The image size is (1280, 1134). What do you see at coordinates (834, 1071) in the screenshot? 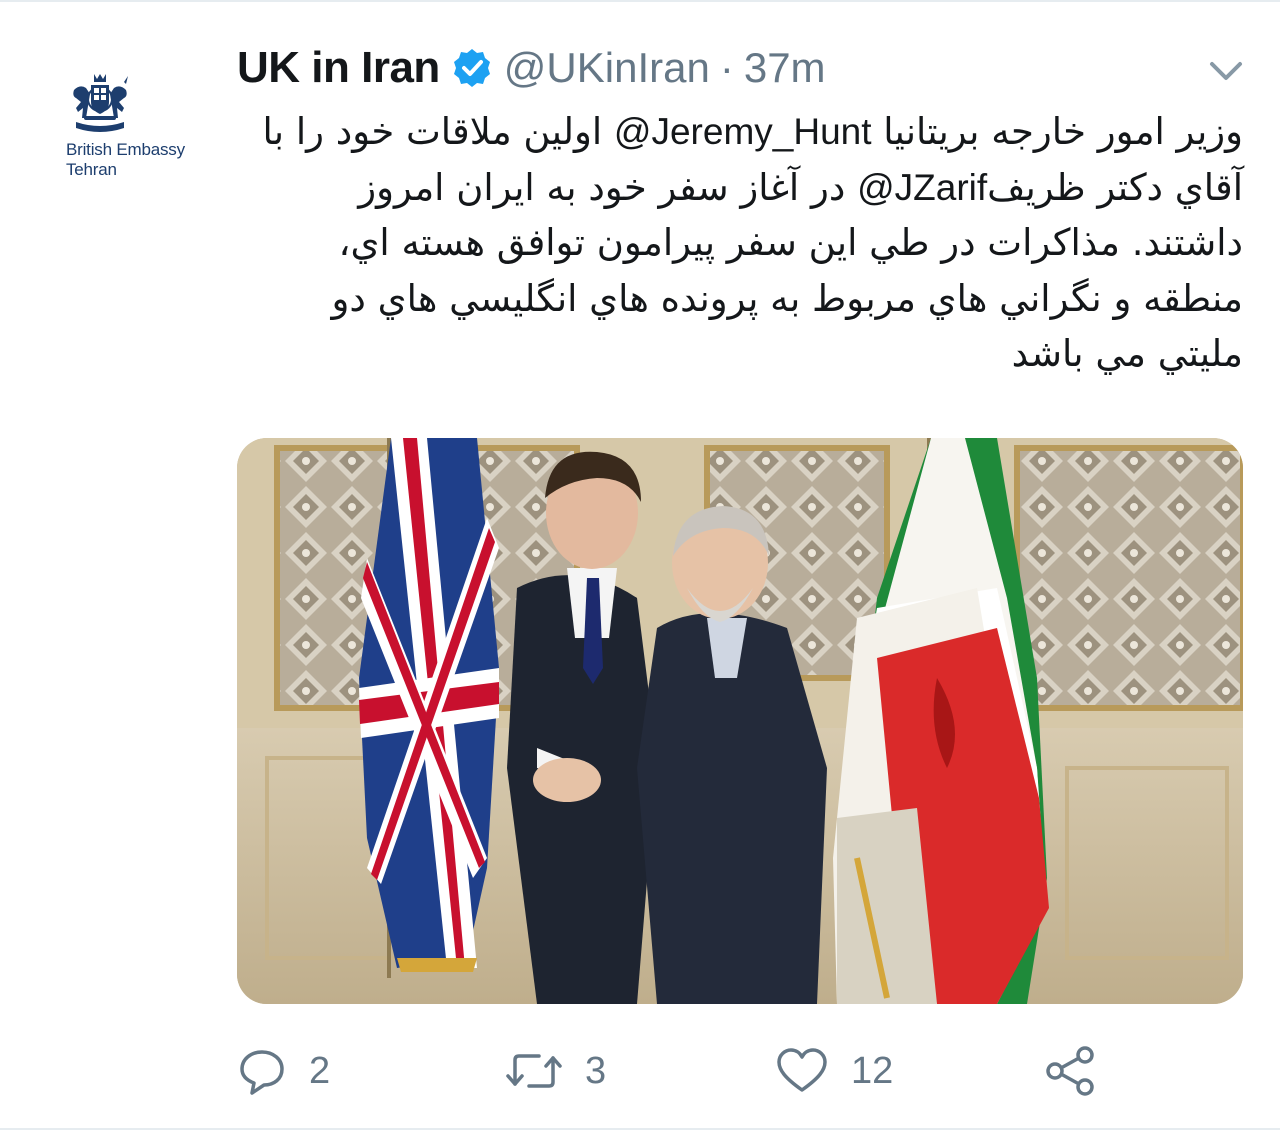
I see `like-button: 12` at bounding box center [834, 1071].